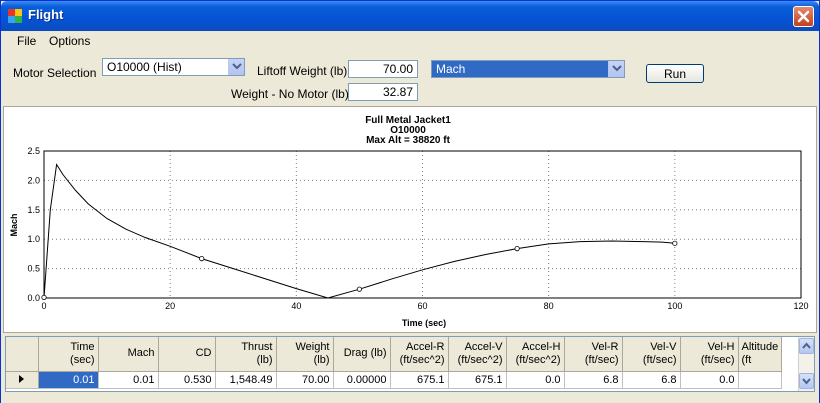 This screenshot has width=820, height=403. Describe the element at coordinates (14, 224) in the screenshot. I see `y-axis-label: Mach` at that location.